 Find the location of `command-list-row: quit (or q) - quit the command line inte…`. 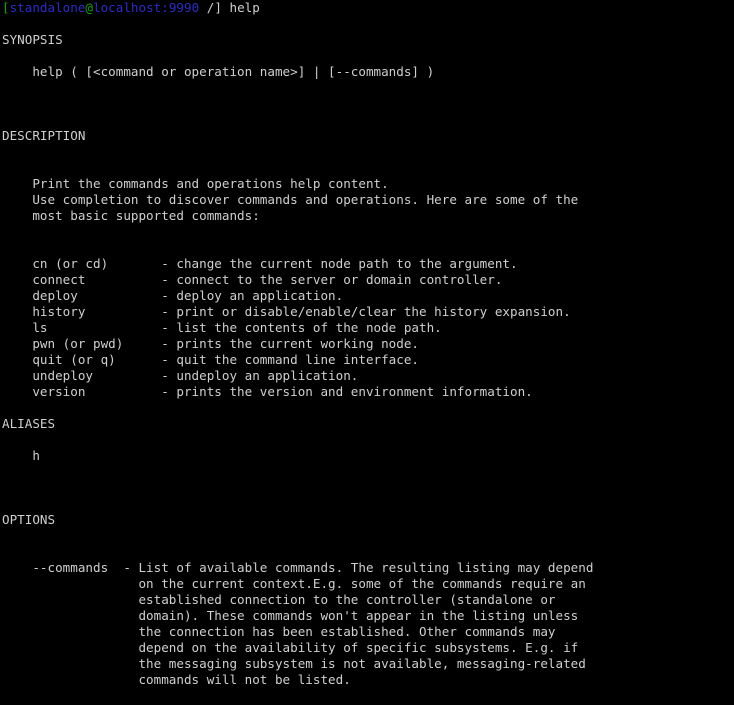

command-list-row: quit (or q) - quit the command line inte… is located at coordinates (211, 359).